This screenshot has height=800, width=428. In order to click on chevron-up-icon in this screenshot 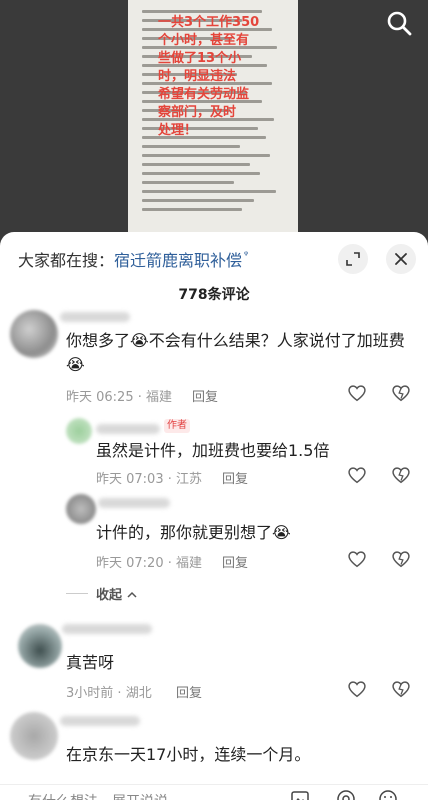, I will do `click(132, 594)`.